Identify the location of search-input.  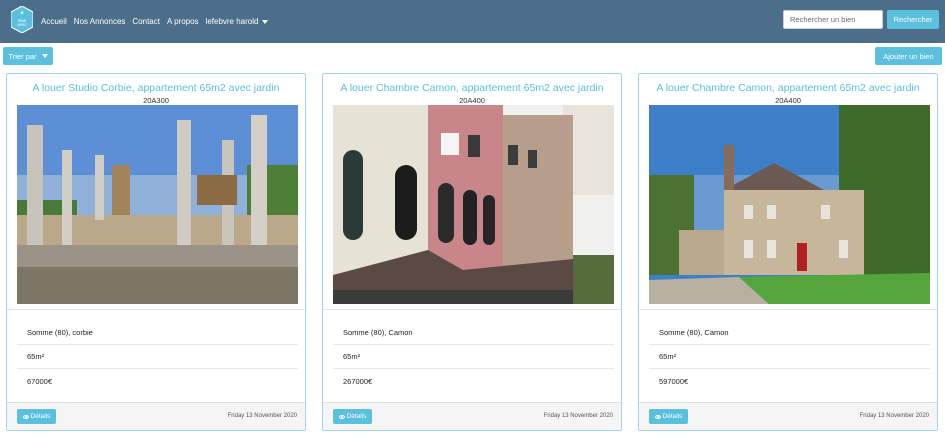
(833, 19).